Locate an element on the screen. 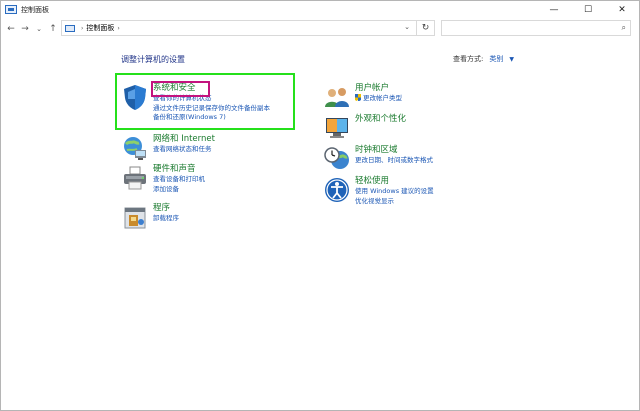  chevron-down-icon: ⌄ is located at coordinates (407, 27).